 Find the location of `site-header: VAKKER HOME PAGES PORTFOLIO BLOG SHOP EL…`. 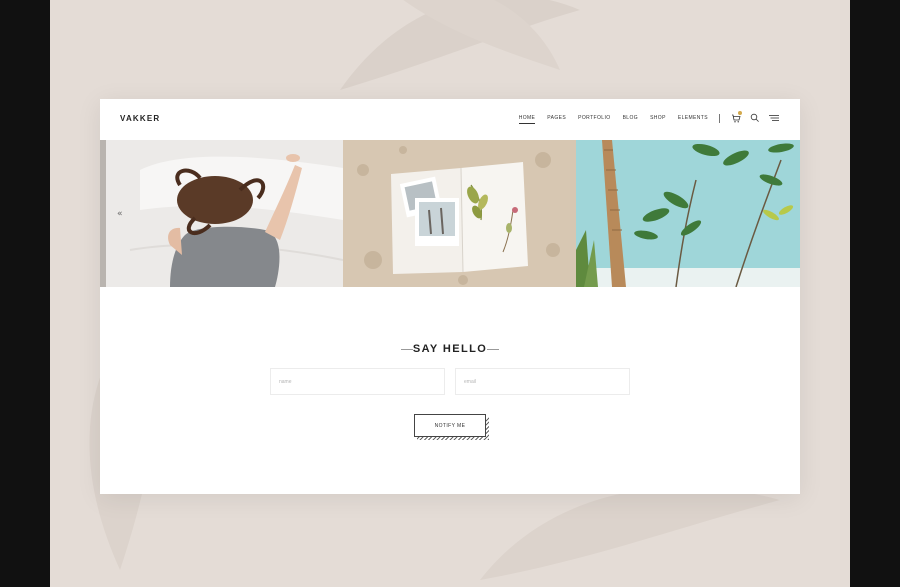

site-header: VAKKER HOME PAGES PORTFOLIO BLOG SHOP EL… is located at coordinates (450, 119).